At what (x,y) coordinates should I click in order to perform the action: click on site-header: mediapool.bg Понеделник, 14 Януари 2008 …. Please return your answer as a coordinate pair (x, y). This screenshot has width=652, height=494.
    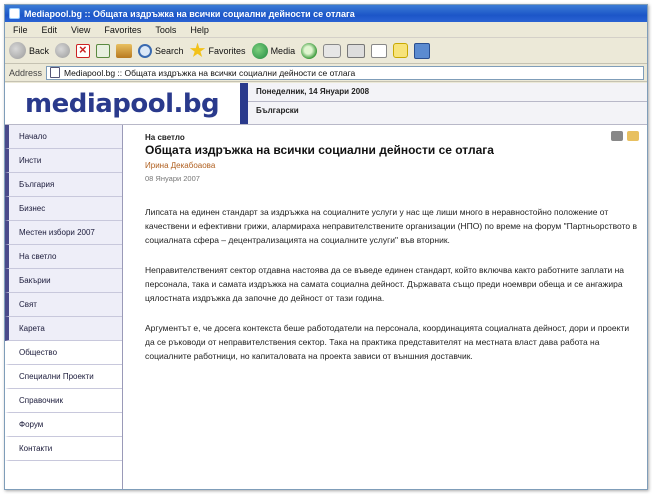
    Looking at the image, I should click on (326, 104).